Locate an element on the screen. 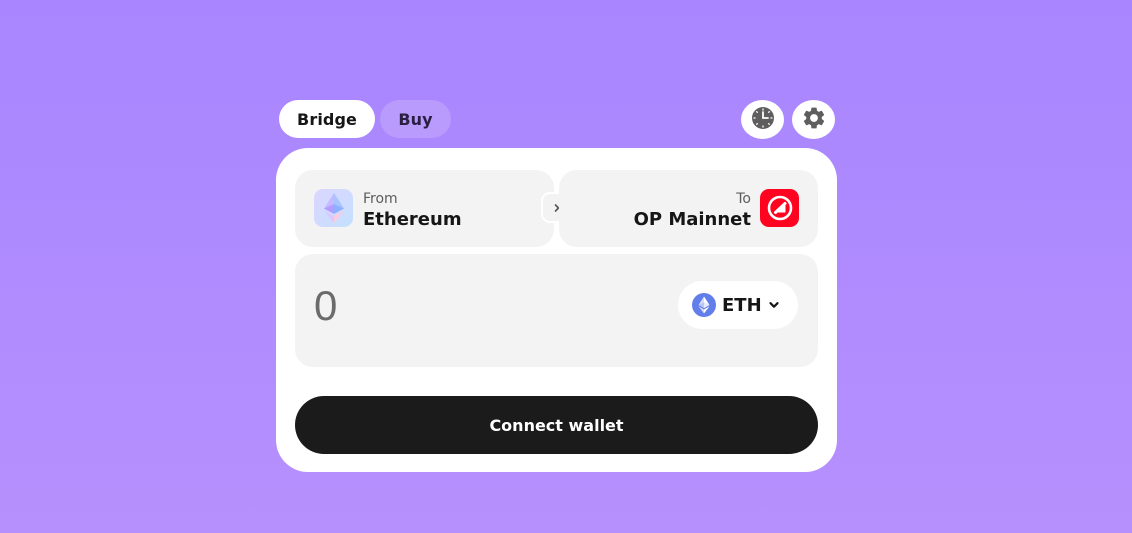 This screenshot has height=533, width=1132. clock-icon is located at coordinates (763, 120).